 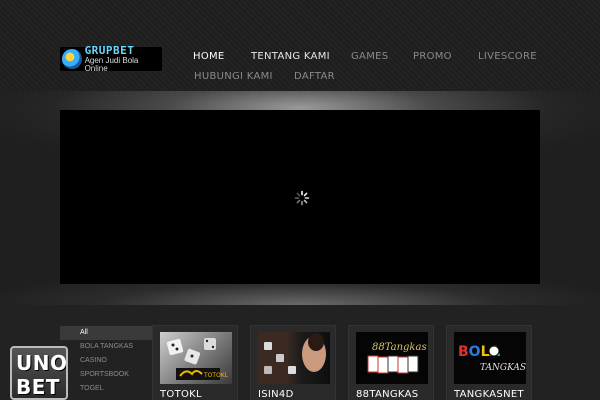 I want to click on dice-icon: TOTOKL, so click(x=197, y=359).